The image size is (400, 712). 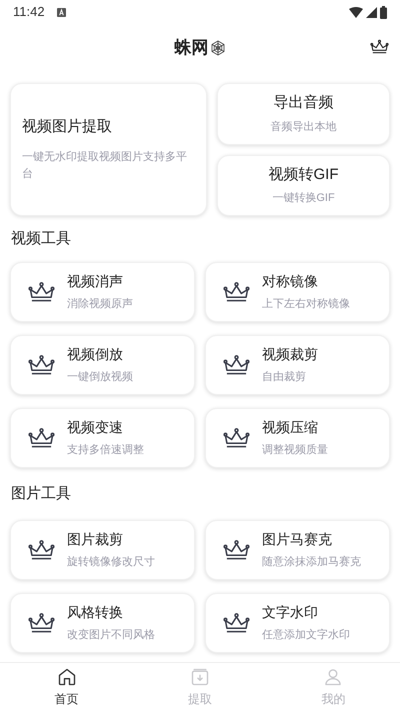 What do you see at coordinates (191, 48) in the screenshot?
I see `app-title: 蛛网` at bounding box center [191, 48].